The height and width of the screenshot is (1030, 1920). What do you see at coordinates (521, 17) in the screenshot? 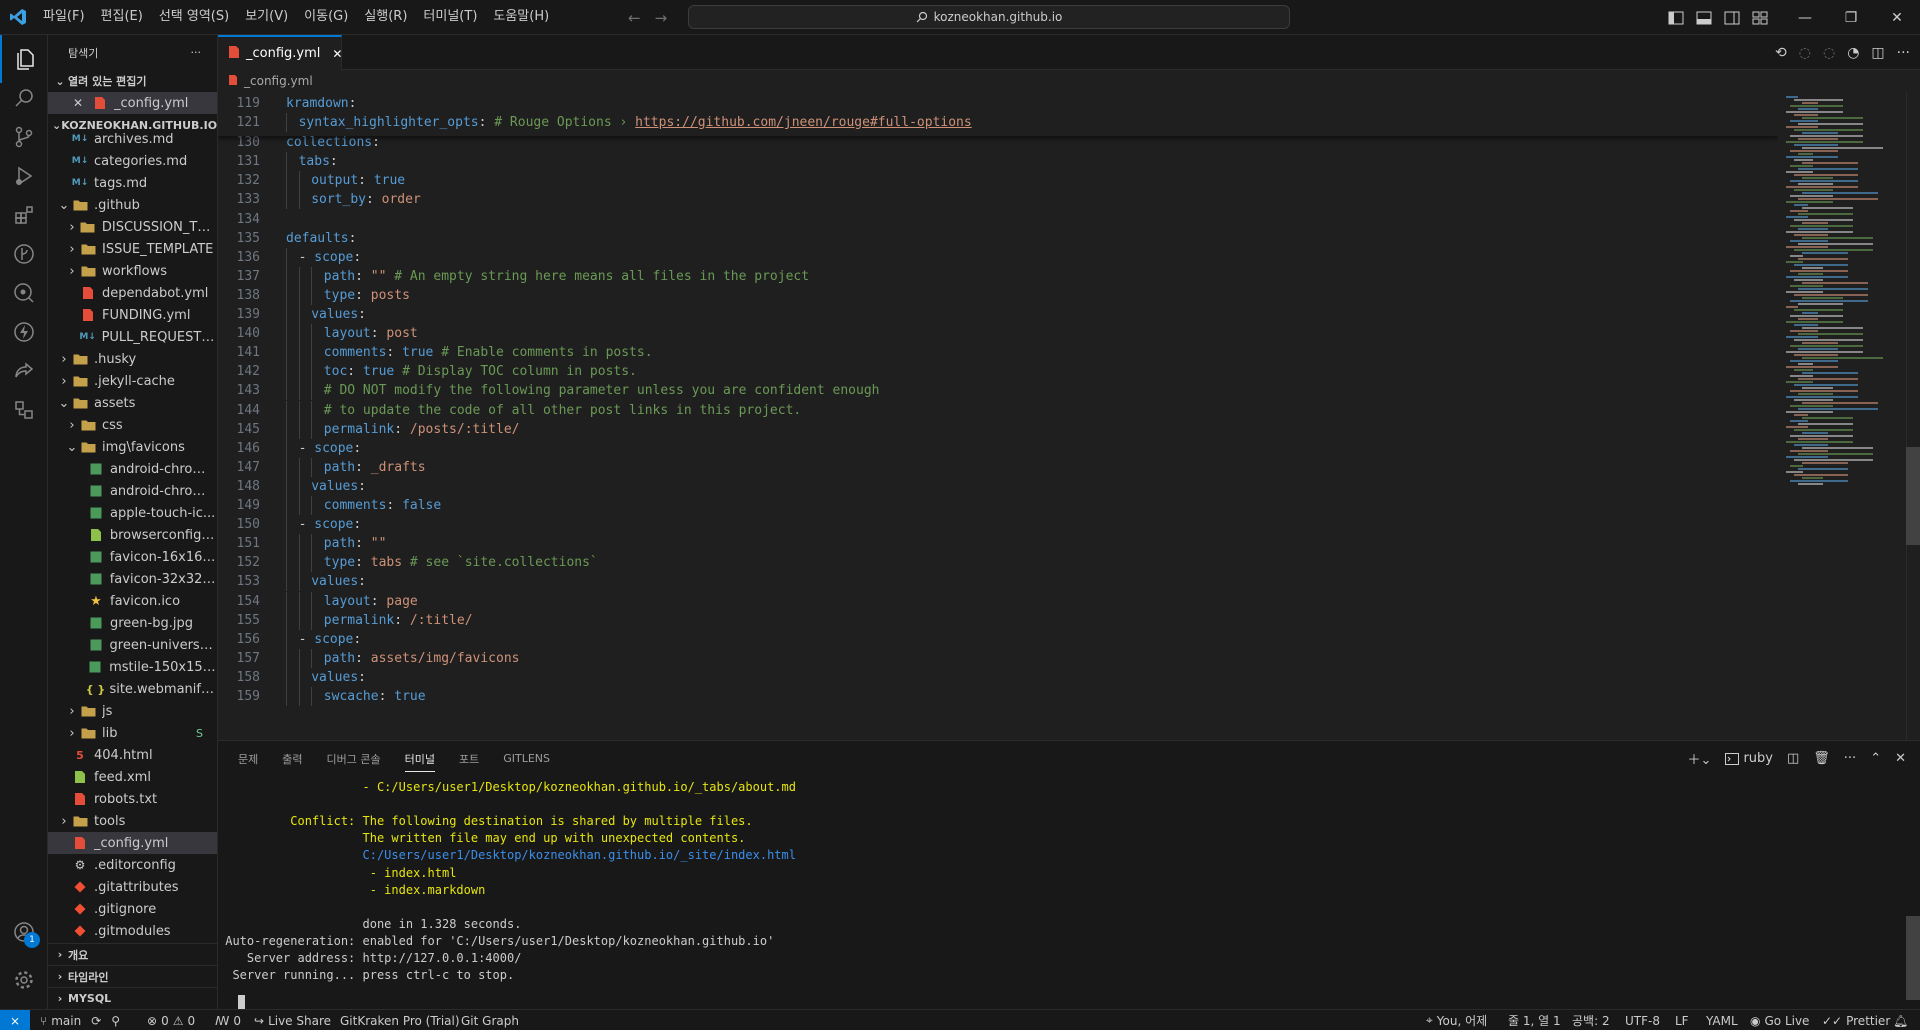
I see `menu-item: 도움말(H)` at bounding box center [521, 17].